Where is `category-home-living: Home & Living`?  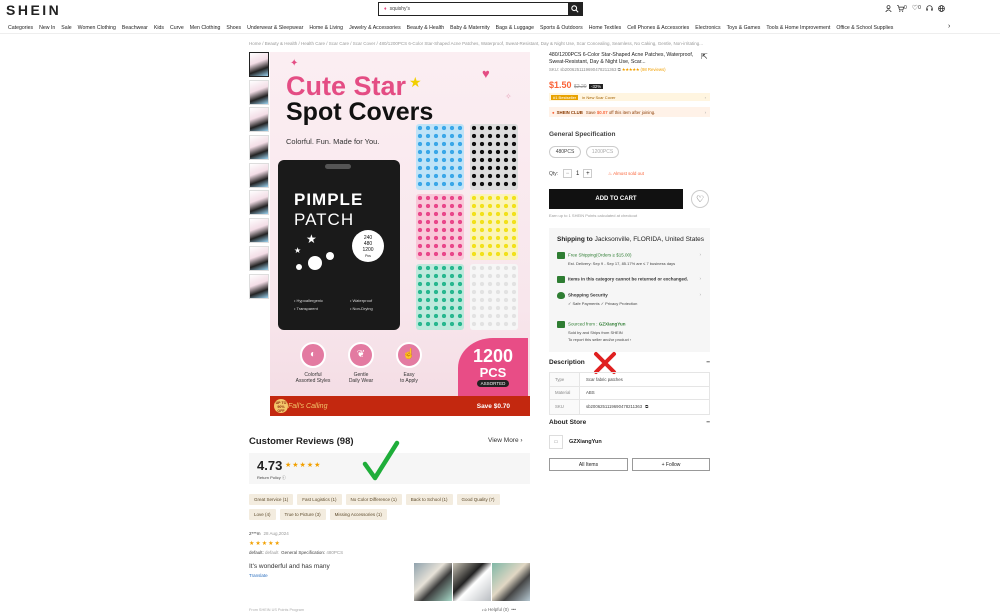
category-home-living: Home & Living is located at coordinates (326, 28).